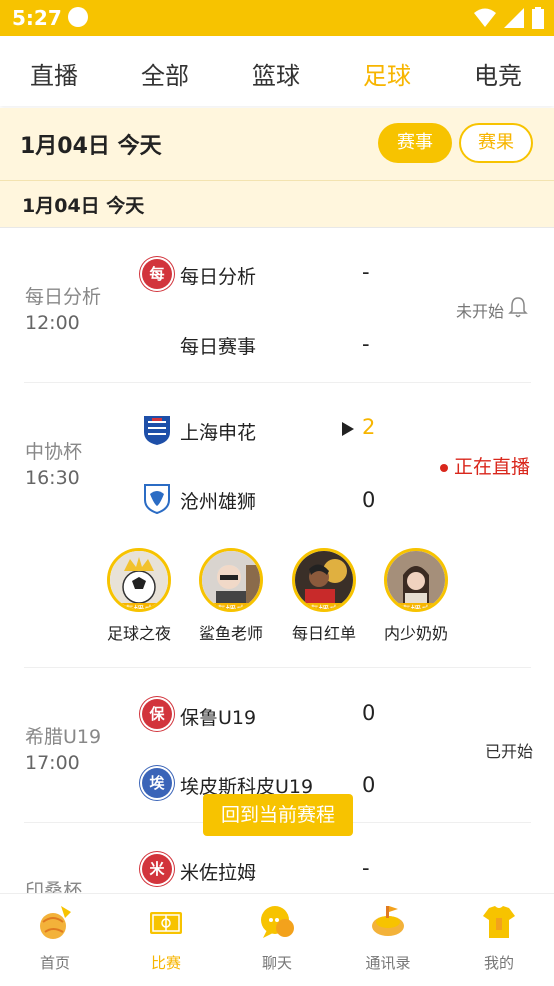 This screenshot has height=986, width=554. Describe the element at coordinates (218, 277) in the screenshot. I see `home-team: 每日分析` at that location.